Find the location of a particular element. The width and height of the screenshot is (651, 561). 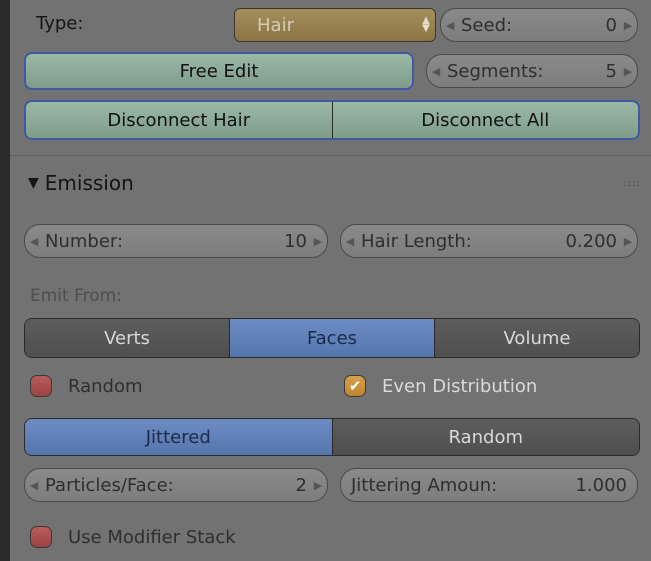

number-field: ◀ Number: 10 ▶ is located at coordinates (176, 241).